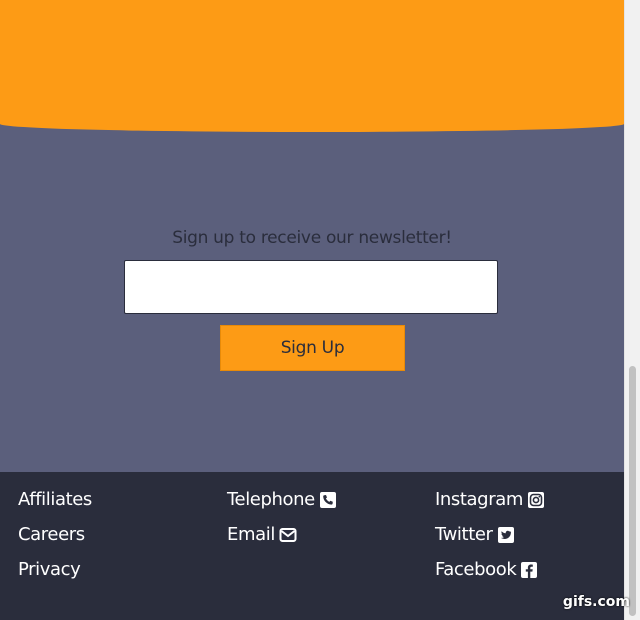  I want to click on footer-link-label: Telephone, so click(271, 499).